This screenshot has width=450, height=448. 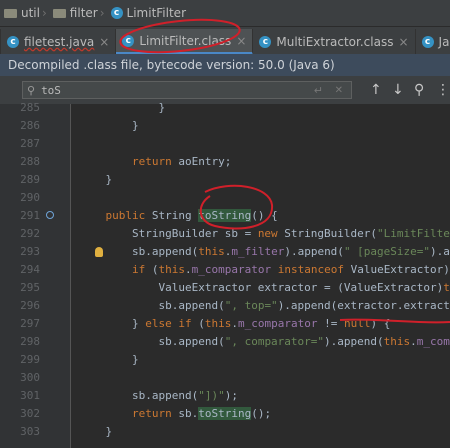 I want to click on find-all-icon: ⚲, so click(x=419, y=90).